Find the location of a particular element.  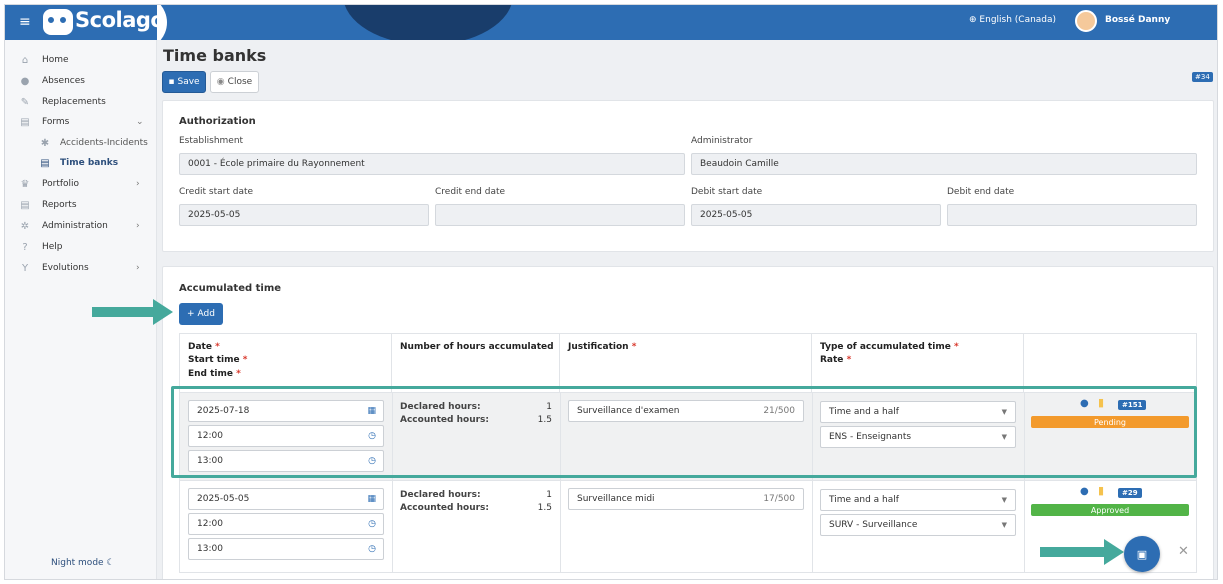

declared-label: Declared hours: is located at coordinates (440, 495).